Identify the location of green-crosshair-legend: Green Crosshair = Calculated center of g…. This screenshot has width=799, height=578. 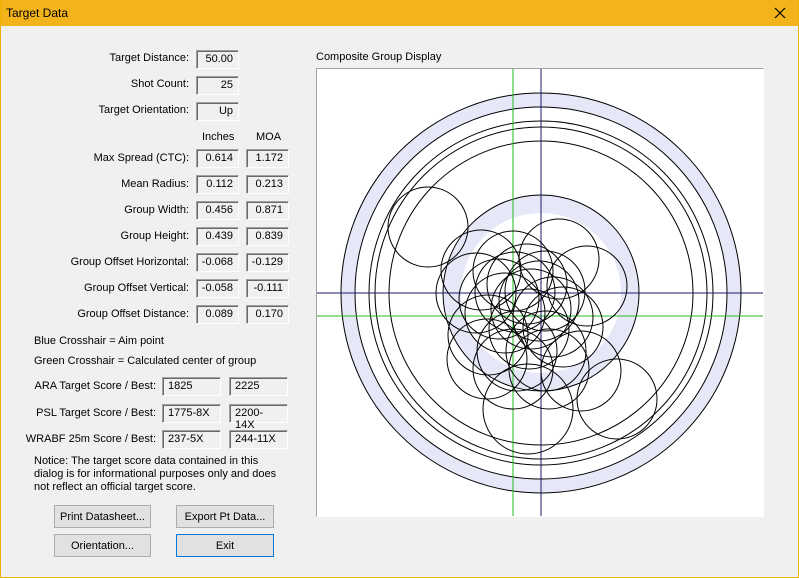
(145, 361).